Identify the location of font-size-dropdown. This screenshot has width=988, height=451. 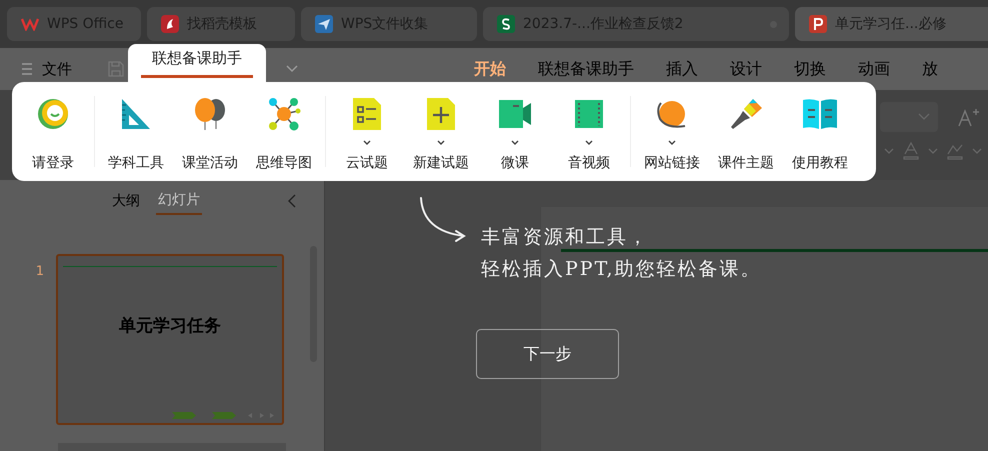
(909, 117).